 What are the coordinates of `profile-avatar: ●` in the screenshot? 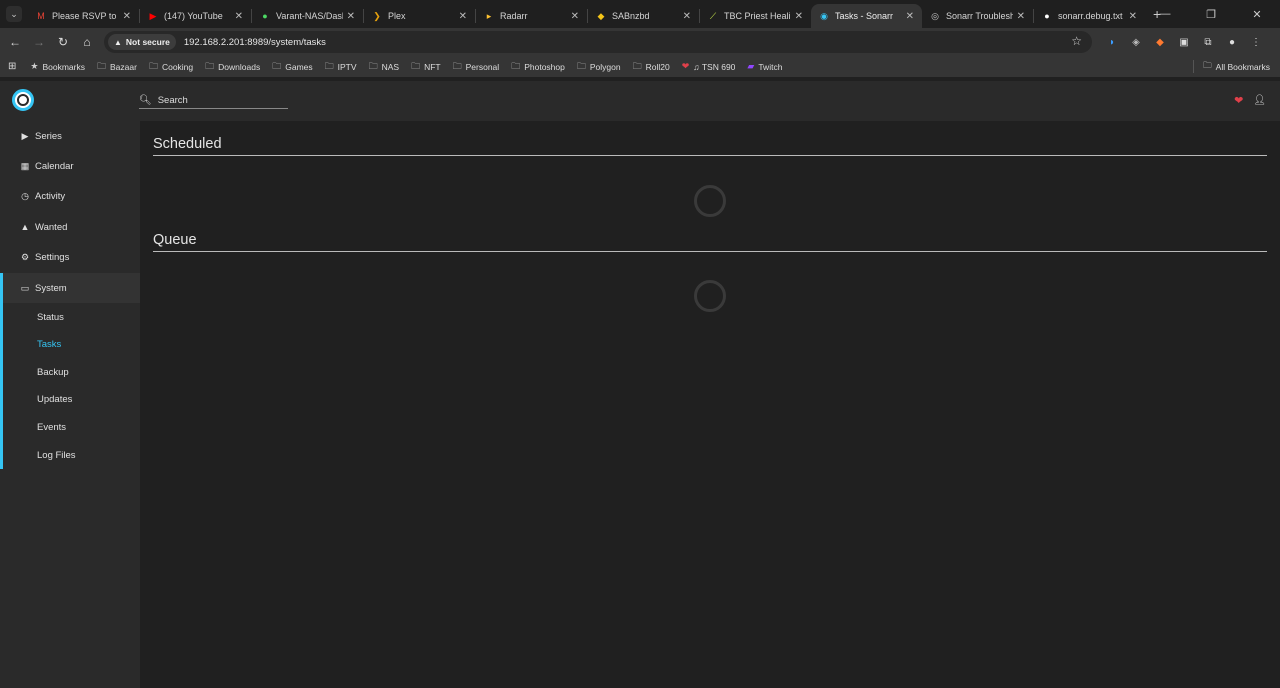 It's located at (1232, 42).